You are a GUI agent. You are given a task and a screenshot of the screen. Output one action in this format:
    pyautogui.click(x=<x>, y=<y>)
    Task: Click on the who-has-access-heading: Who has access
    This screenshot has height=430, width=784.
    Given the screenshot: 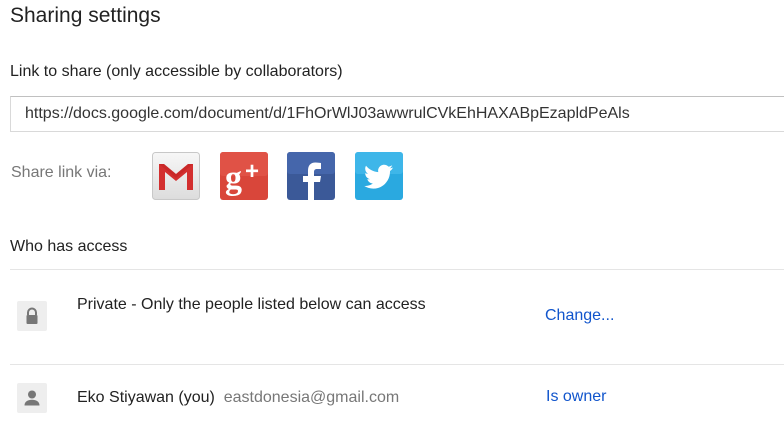 What is the action you would take?
    pyautogui.click(x=69, y=246)
    